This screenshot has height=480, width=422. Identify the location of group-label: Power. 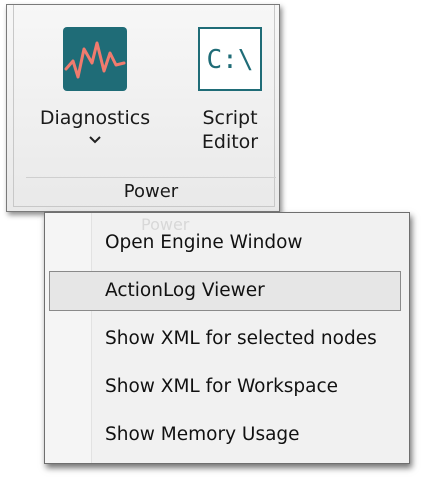
(151, 191).